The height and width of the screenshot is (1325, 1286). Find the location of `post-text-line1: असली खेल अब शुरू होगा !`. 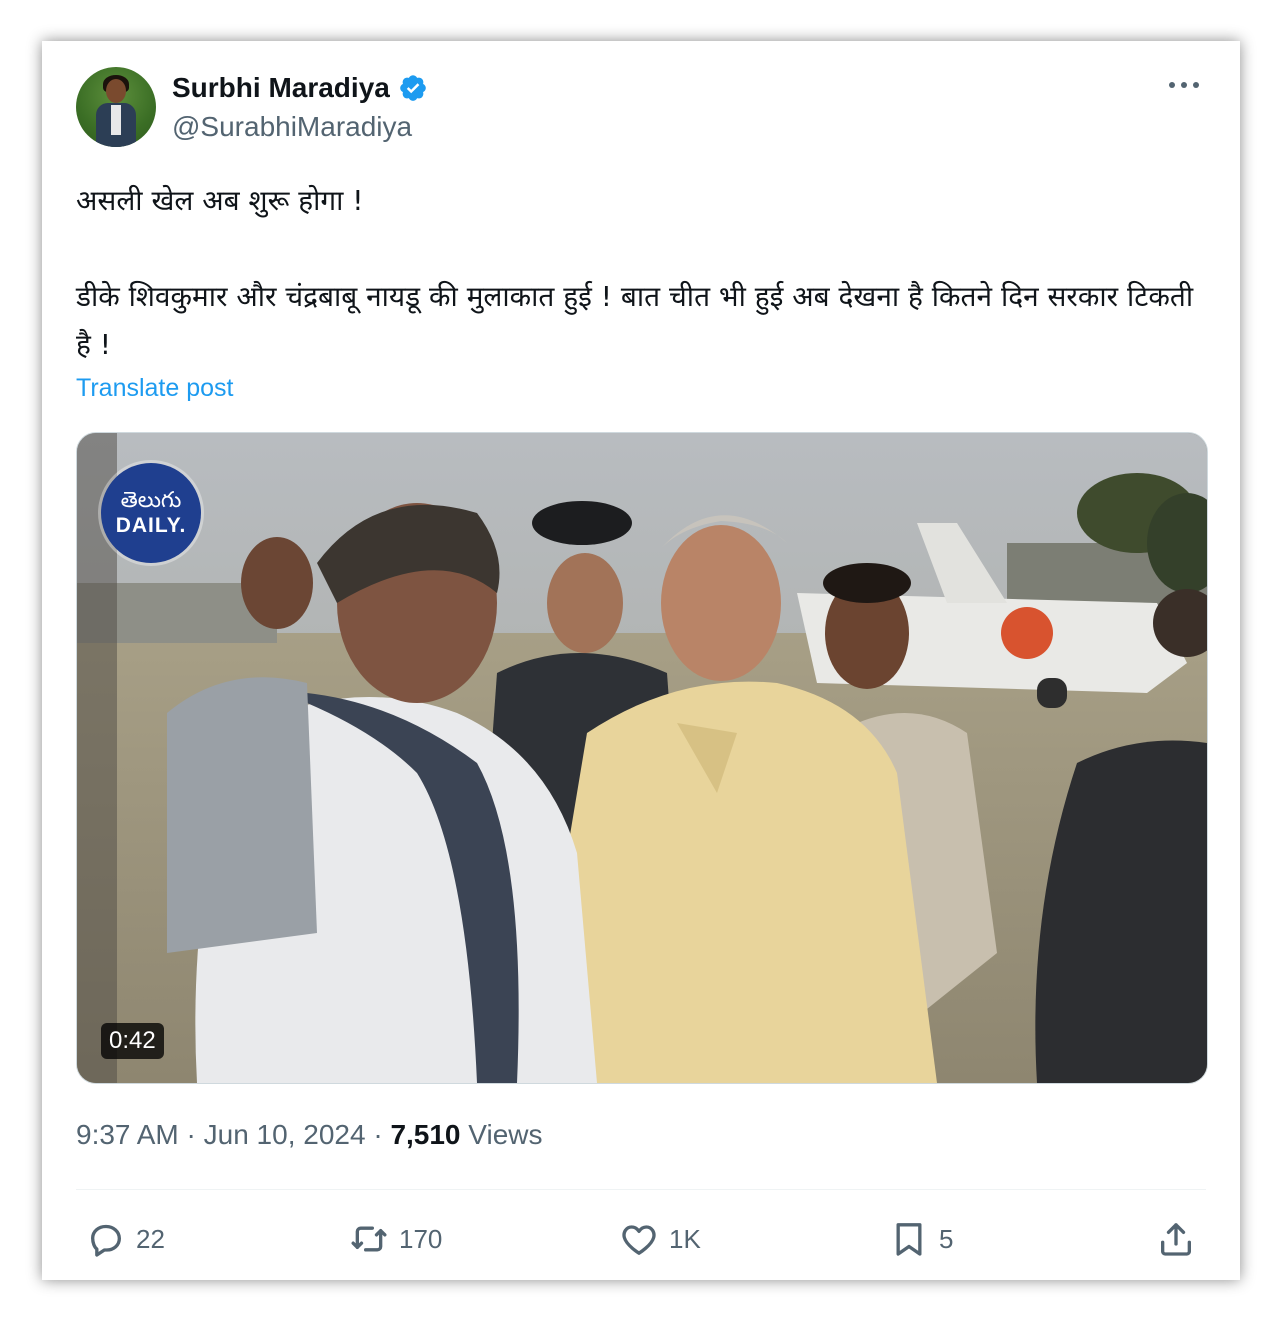

post-text-line1: असली खेल अब शुरू होगा ! is located at coordinates (220, 200).